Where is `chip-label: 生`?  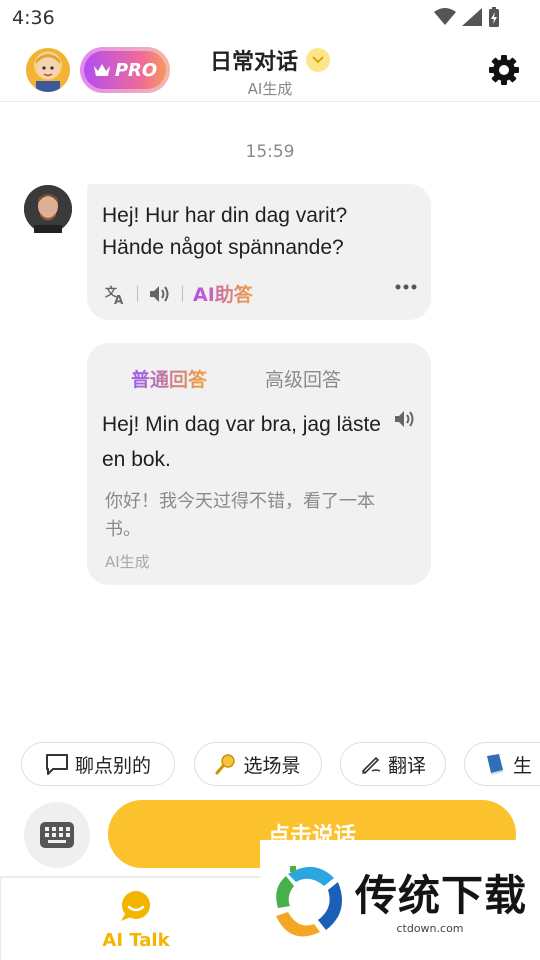
chip-label: 生 is located at coordinates (523, 765).